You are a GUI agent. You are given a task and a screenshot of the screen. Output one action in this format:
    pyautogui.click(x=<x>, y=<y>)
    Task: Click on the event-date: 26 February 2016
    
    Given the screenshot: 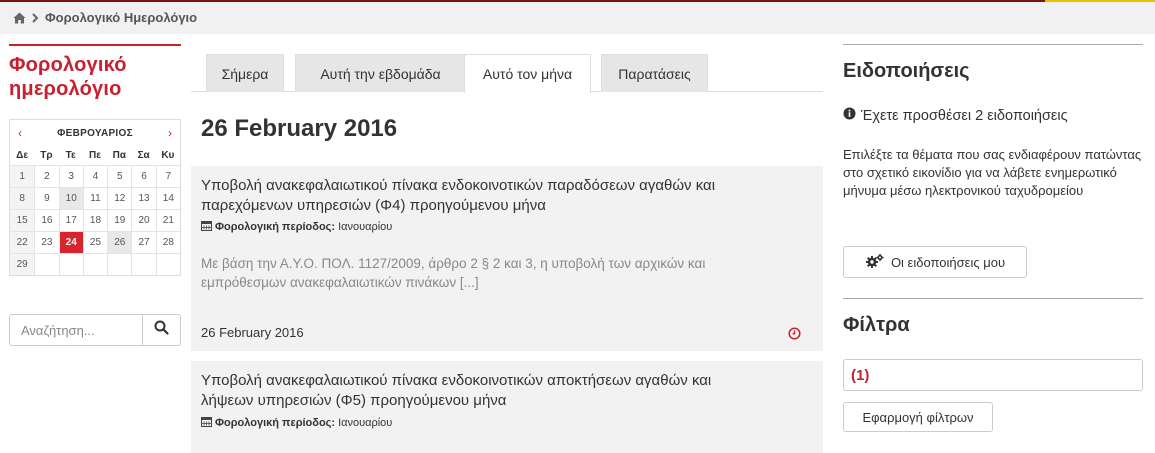 What is the action you would take?
    pyautogui.click(x=252, y=332)
    